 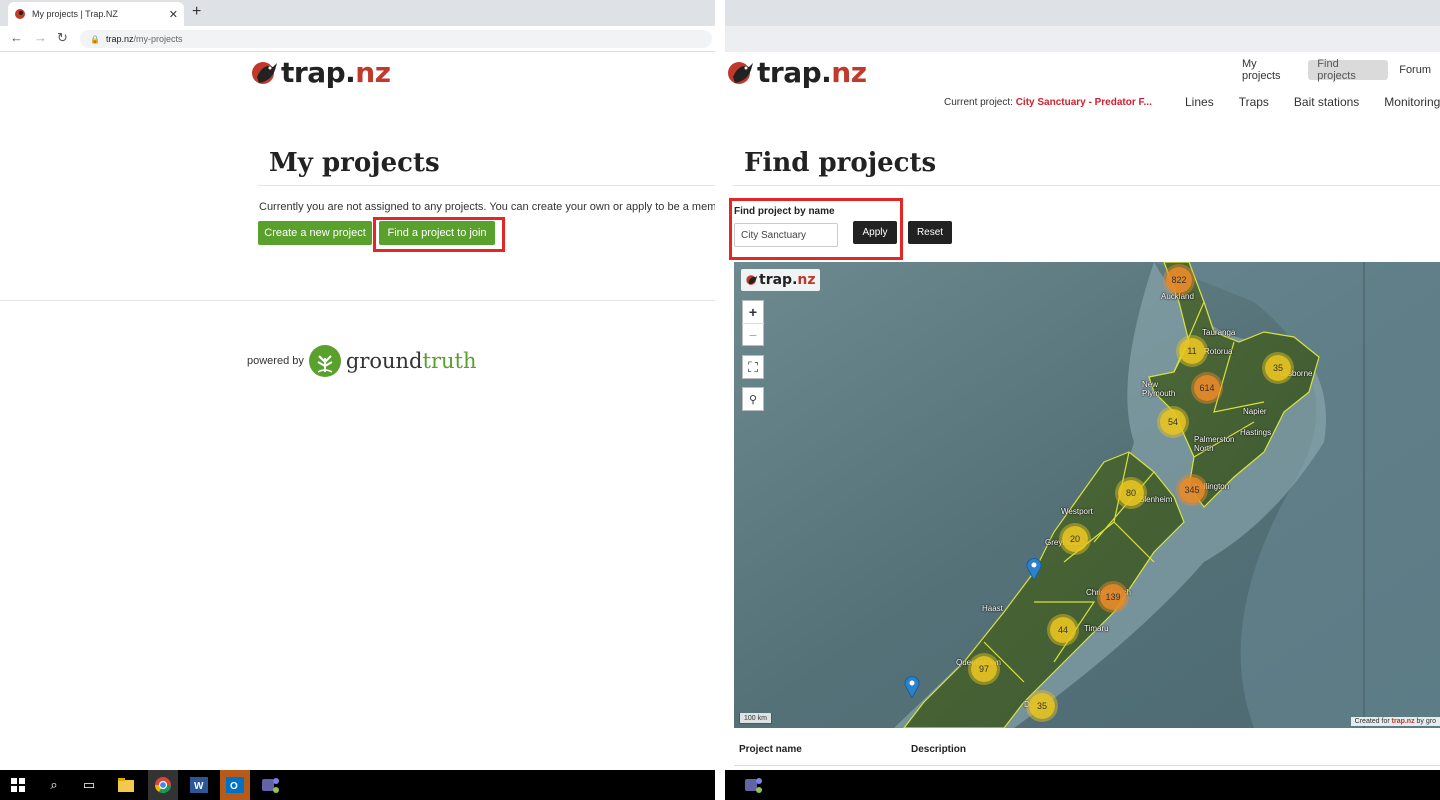 What do you see at coordinates (1373, 721) in the screenshot?
I see `attribution-prefix: Created for` at bounding box center [1373, 721].